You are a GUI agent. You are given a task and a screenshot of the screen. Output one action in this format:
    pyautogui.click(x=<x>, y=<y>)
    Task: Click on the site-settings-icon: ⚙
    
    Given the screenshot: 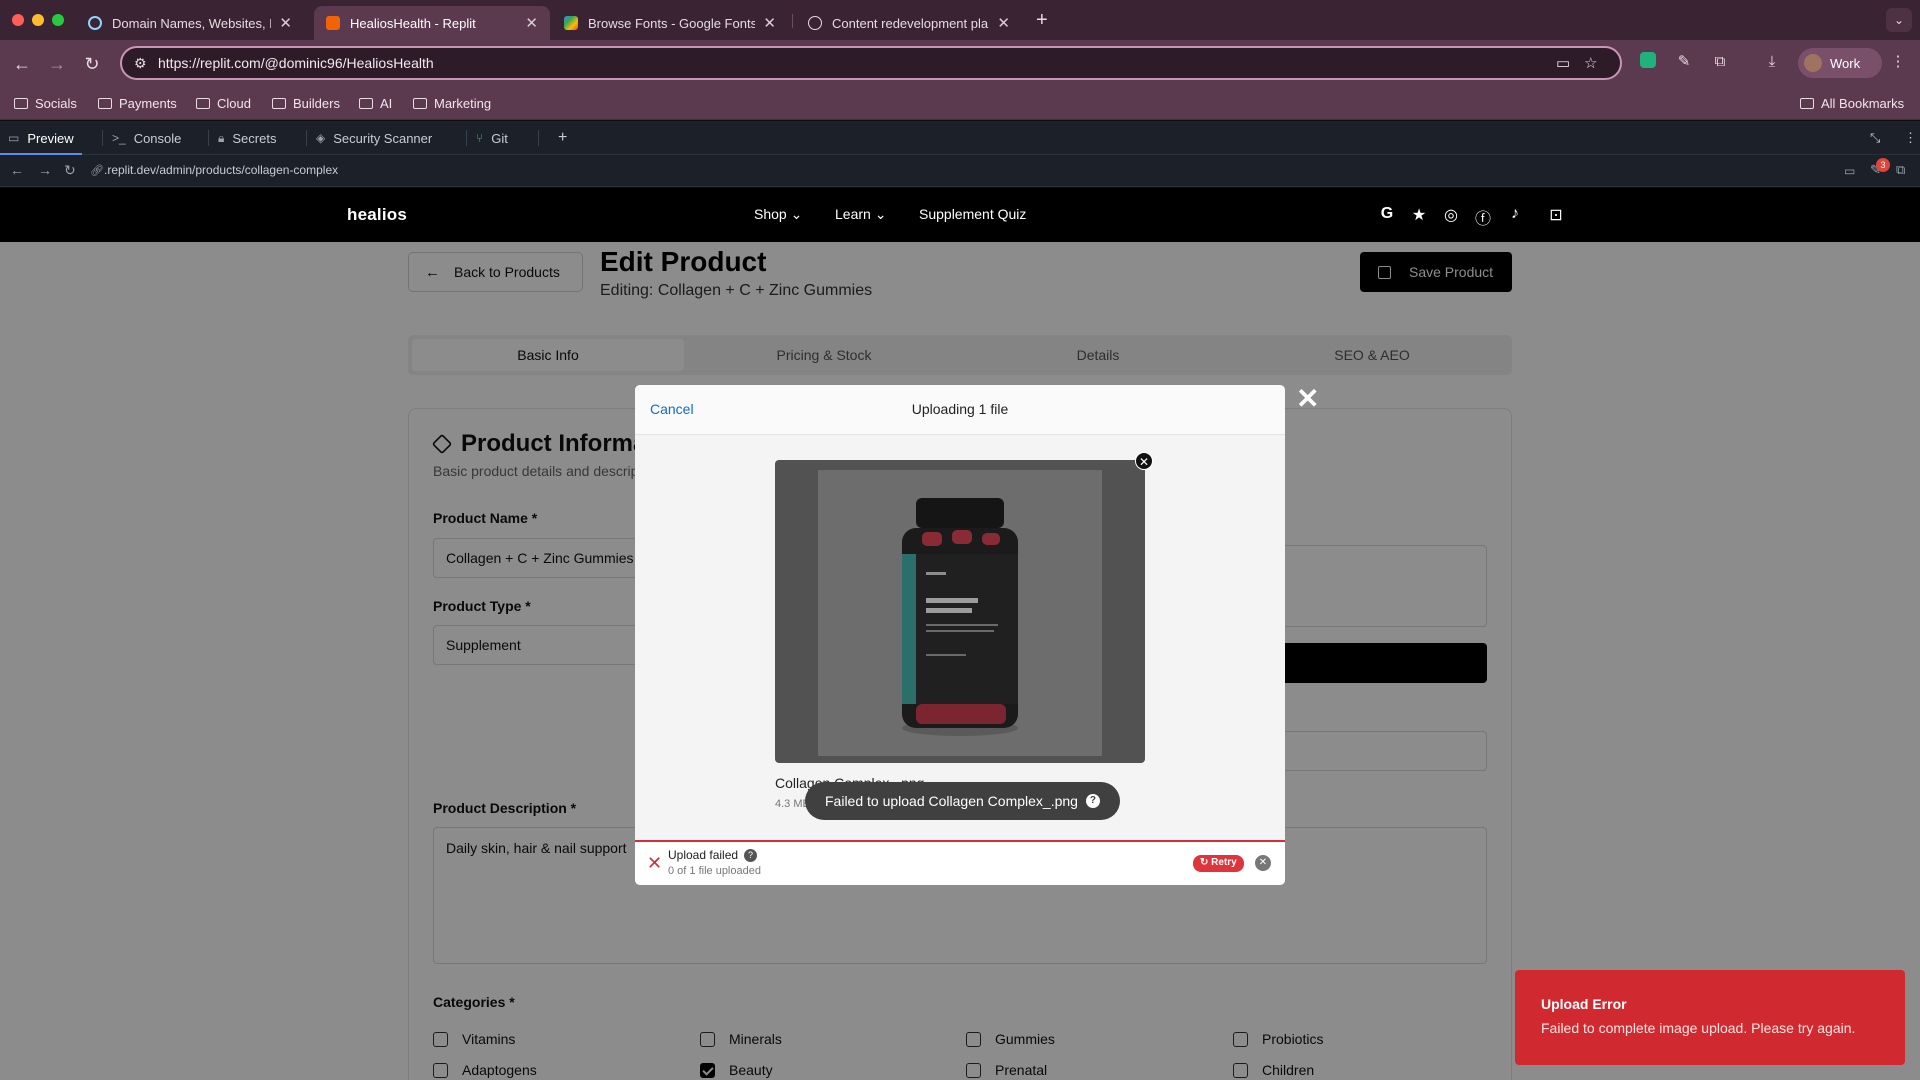 What is the action you would take?
    pyautogui.click(x=140, y=63)
    